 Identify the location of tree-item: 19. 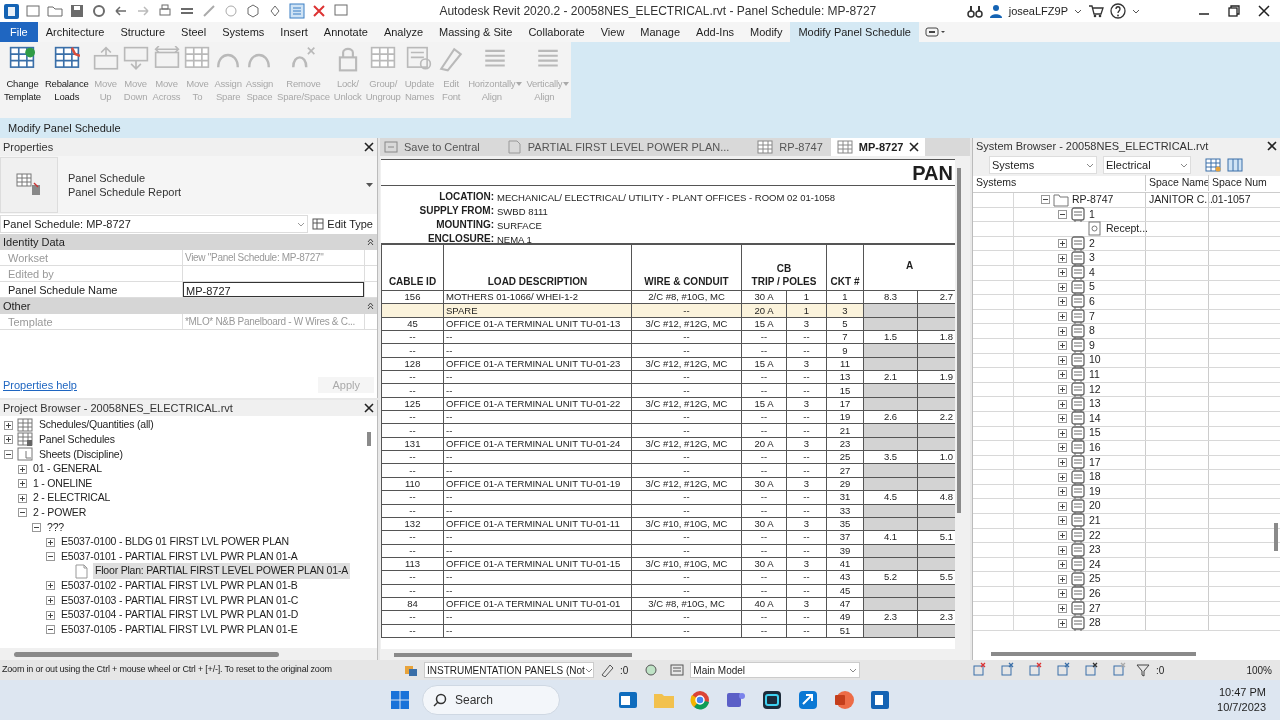
(1095, 491).